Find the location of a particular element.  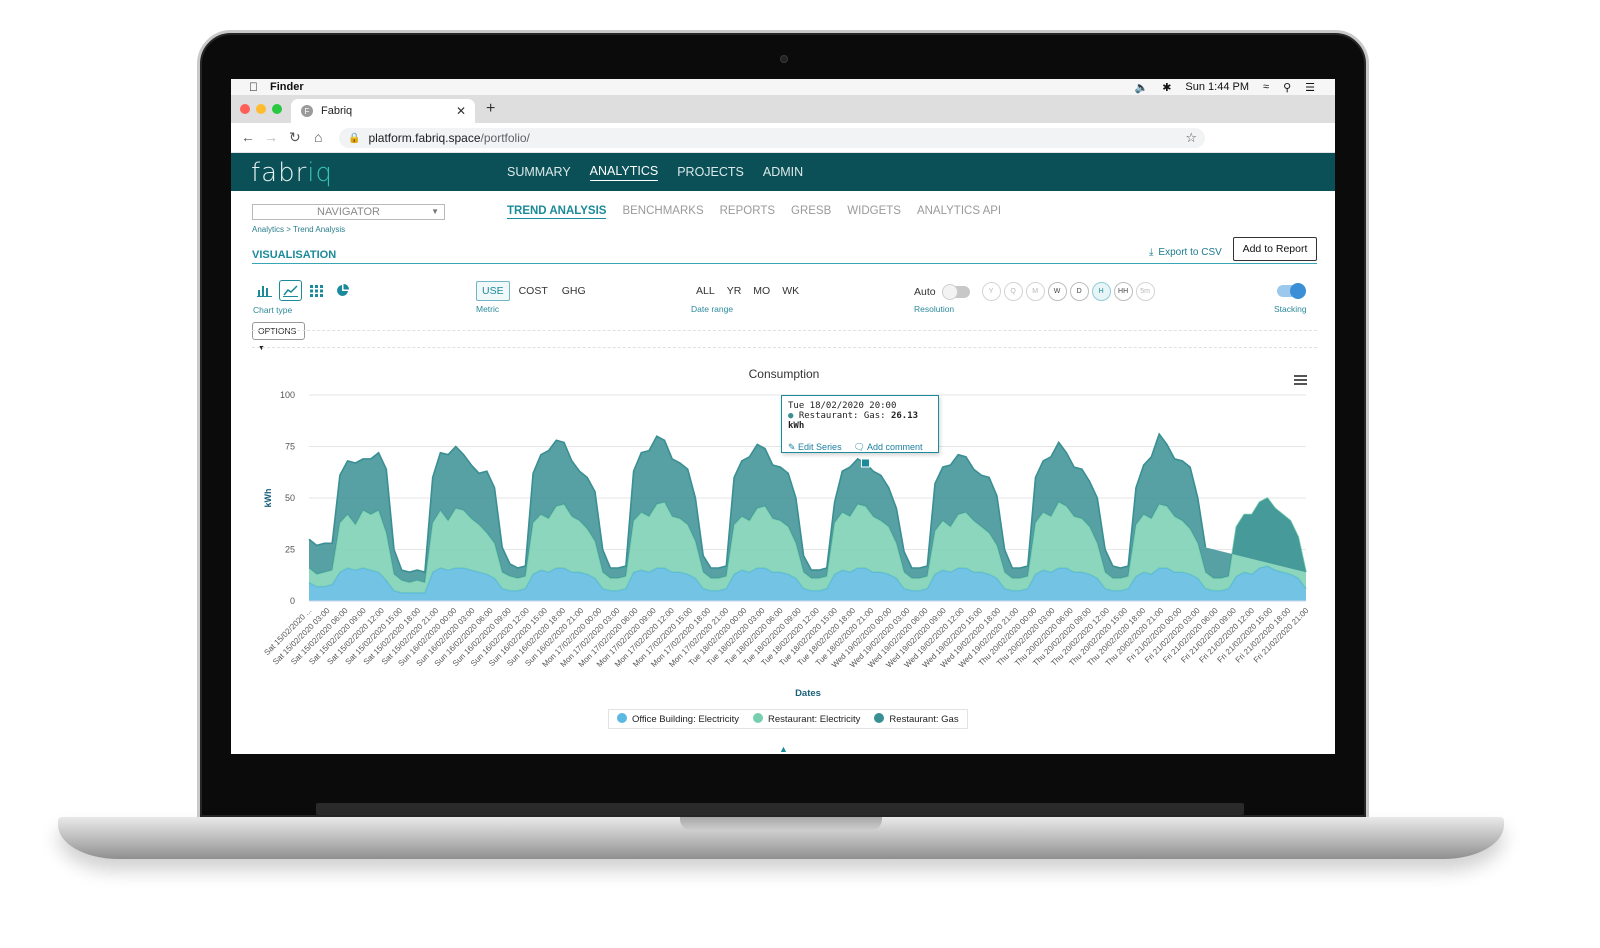

resolution-q: Q is located at coordinates (1013, 291).